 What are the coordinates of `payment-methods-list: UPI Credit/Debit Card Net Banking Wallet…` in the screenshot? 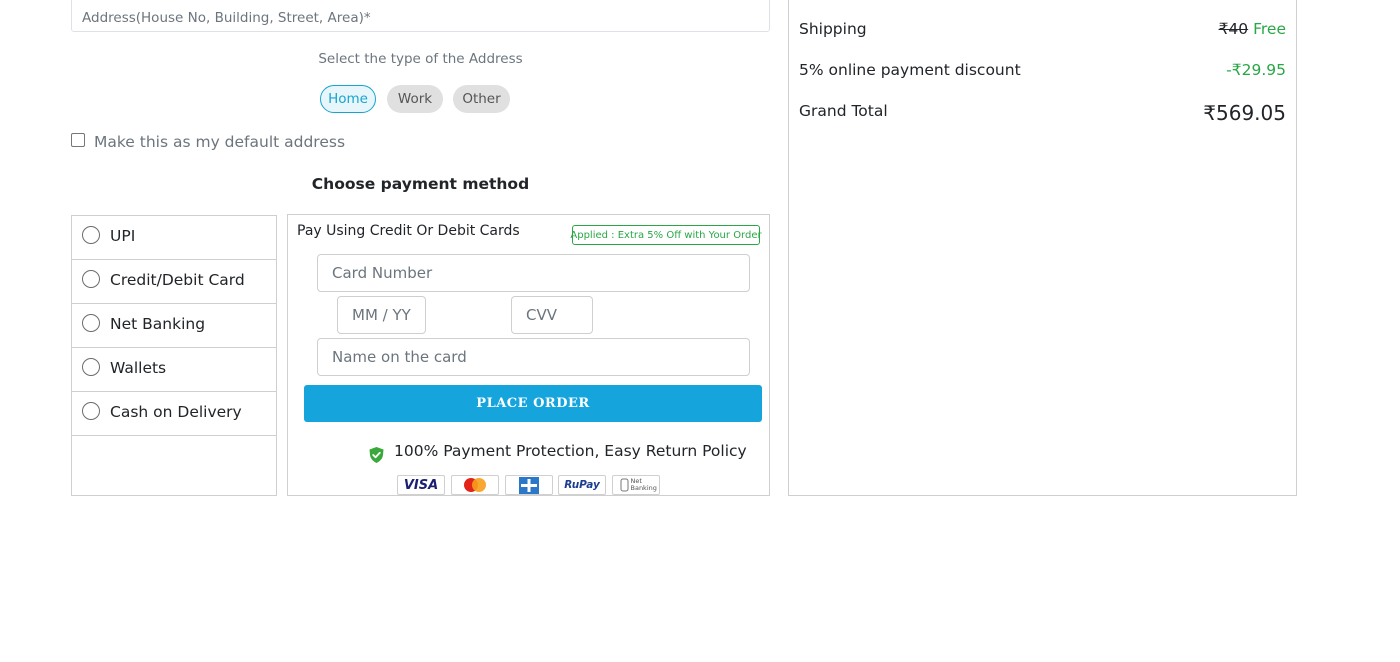 It's located at (174, 355).